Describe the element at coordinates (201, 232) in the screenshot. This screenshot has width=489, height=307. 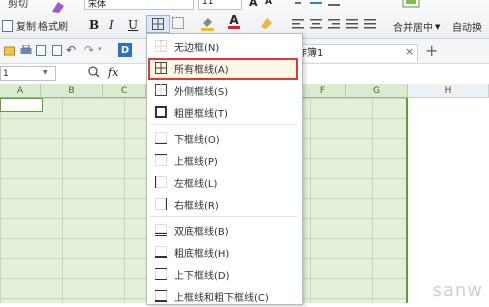
I see `menu-item-label: 双底框线(B)` at that location.